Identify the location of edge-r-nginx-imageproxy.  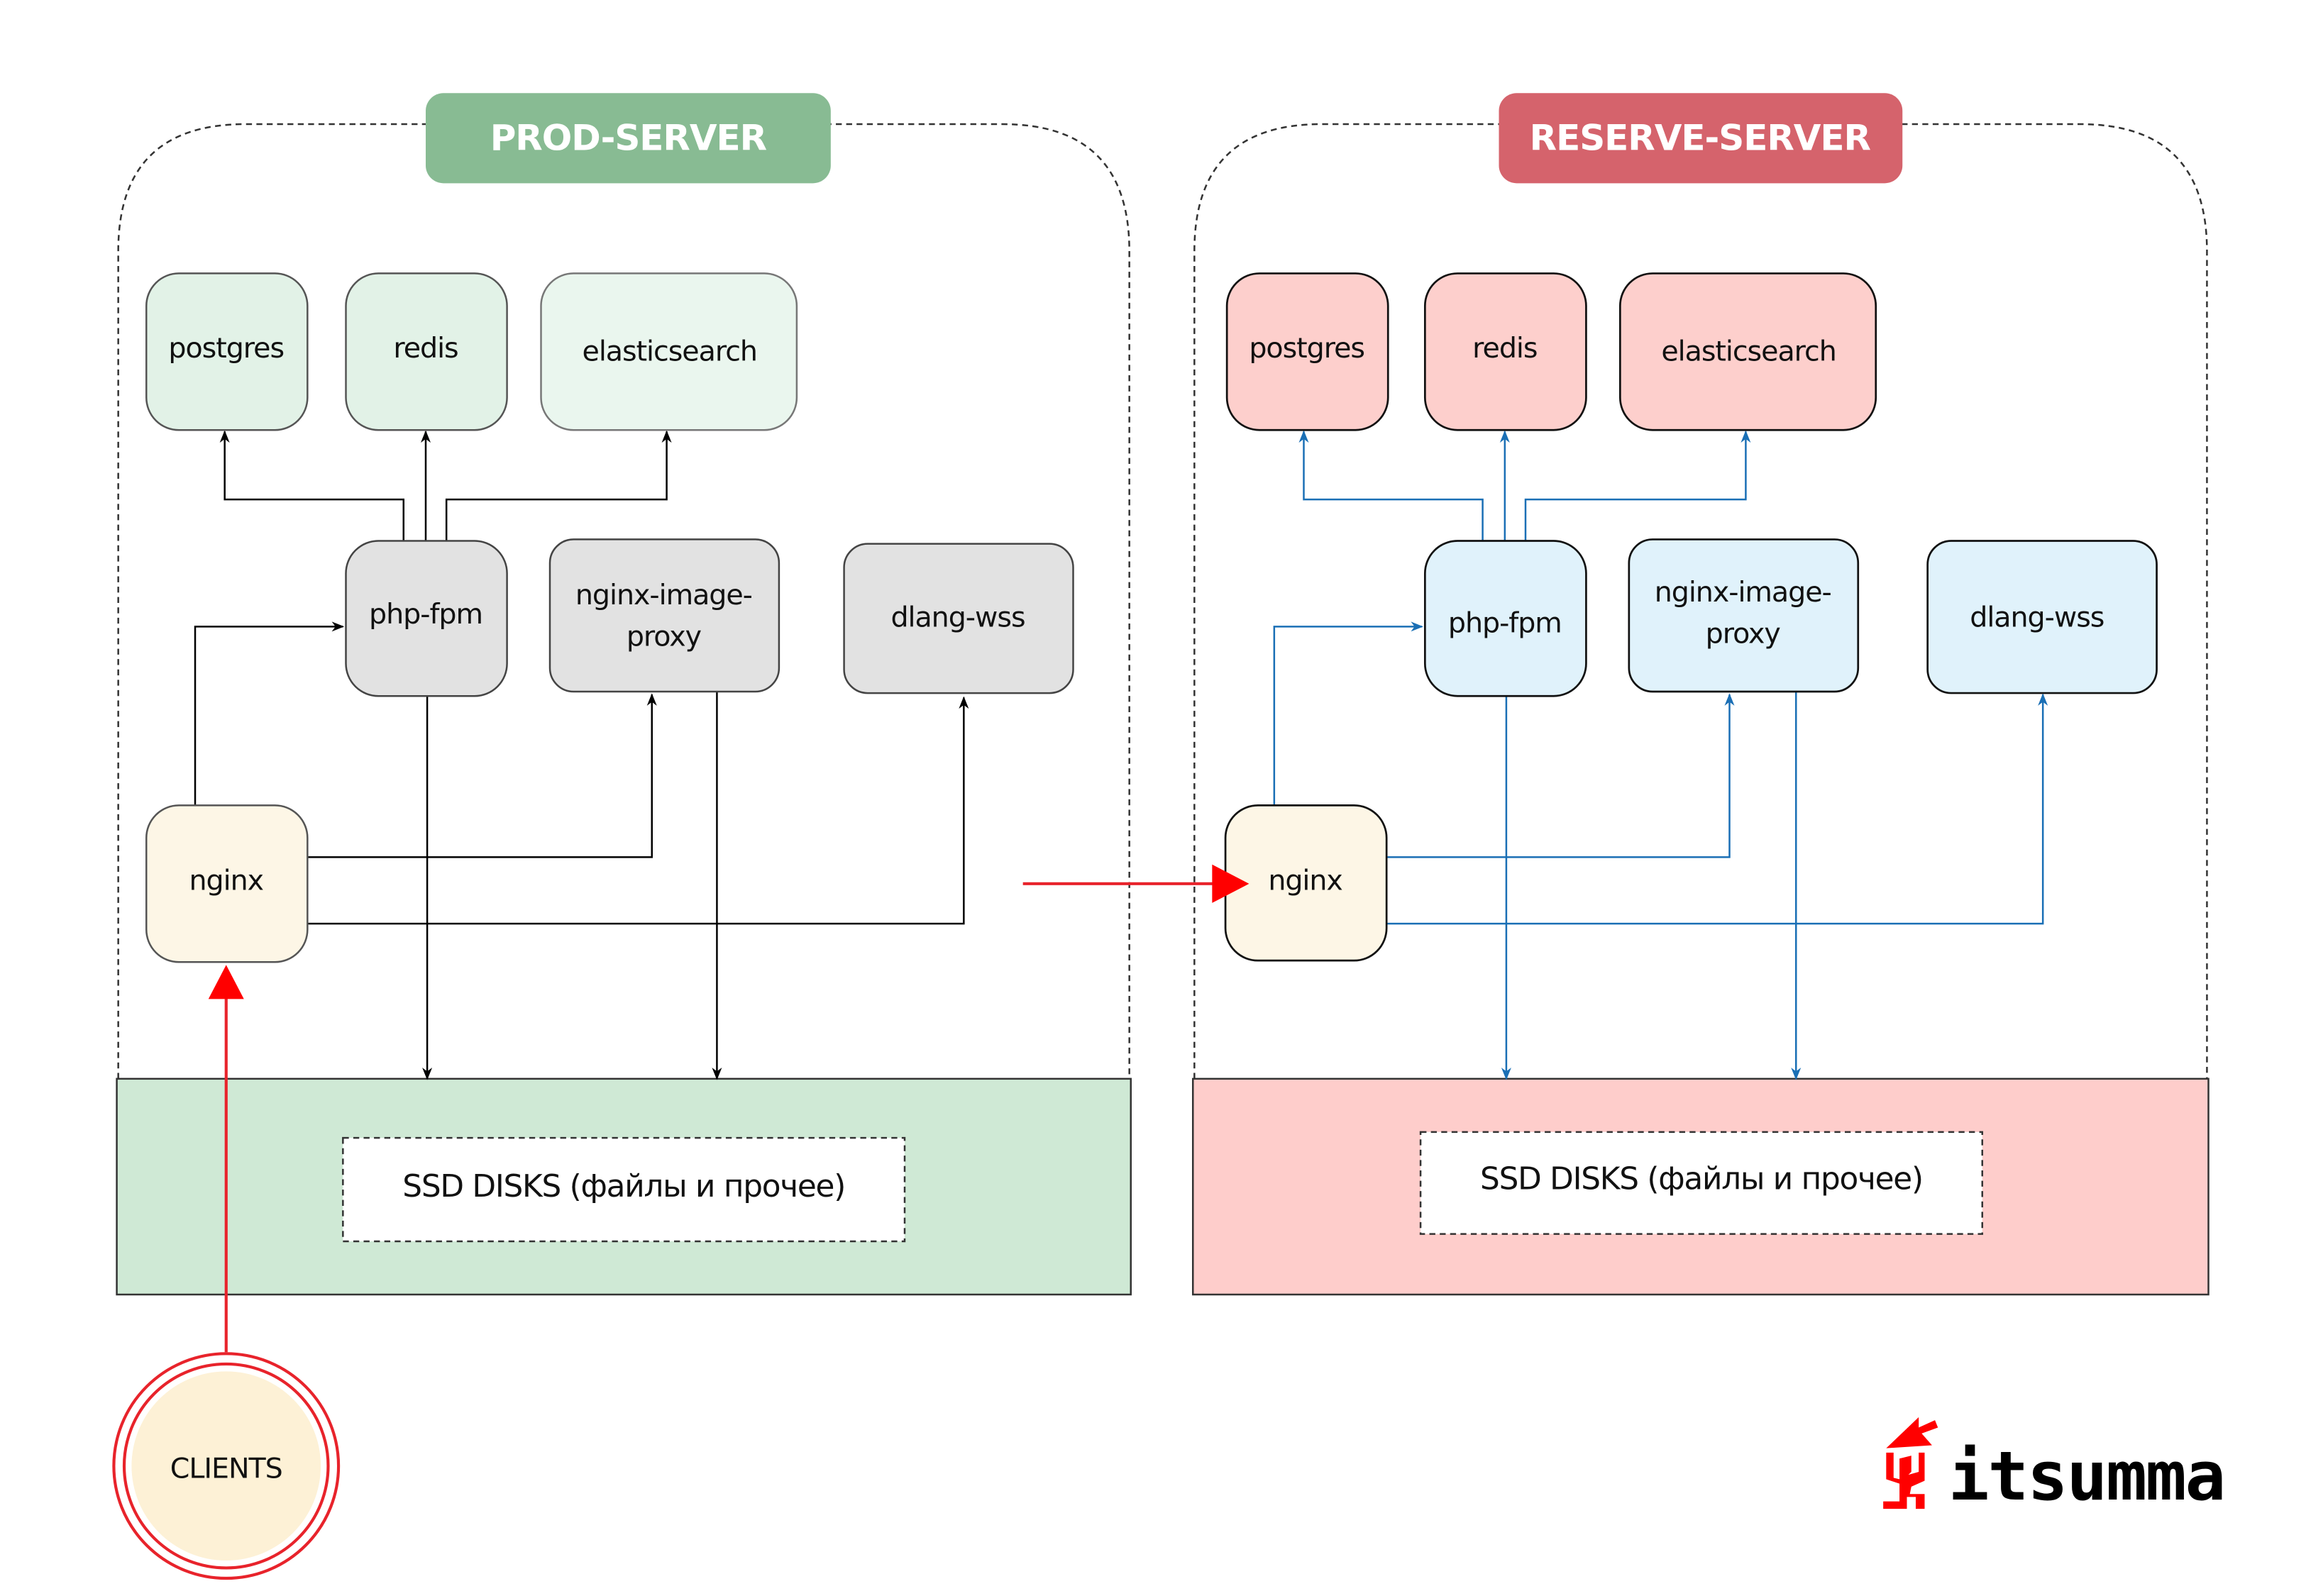
(1560, 775).